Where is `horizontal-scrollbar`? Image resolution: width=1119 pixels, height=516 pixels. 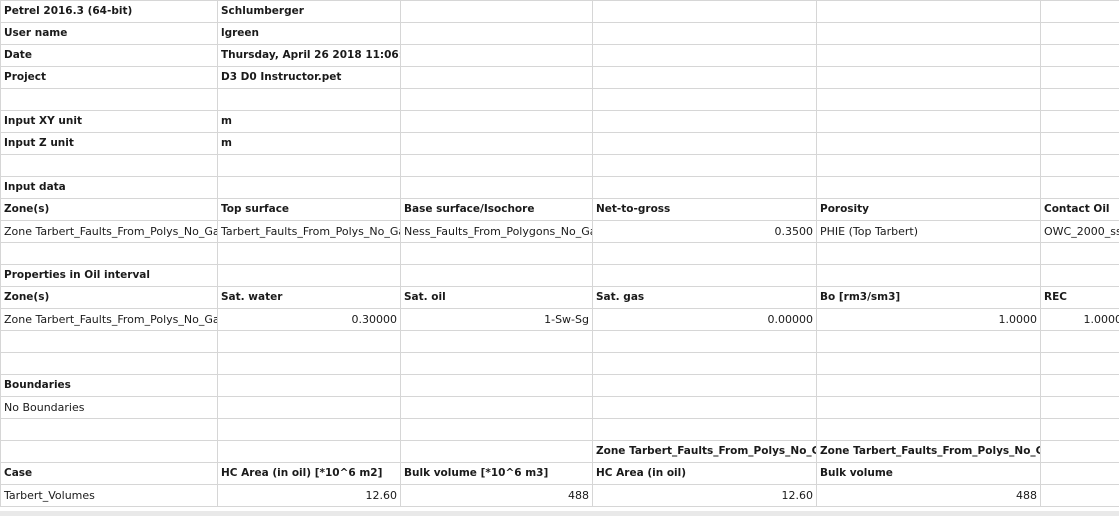 horizontal-scrollbar is located at coordinates (559, 513).